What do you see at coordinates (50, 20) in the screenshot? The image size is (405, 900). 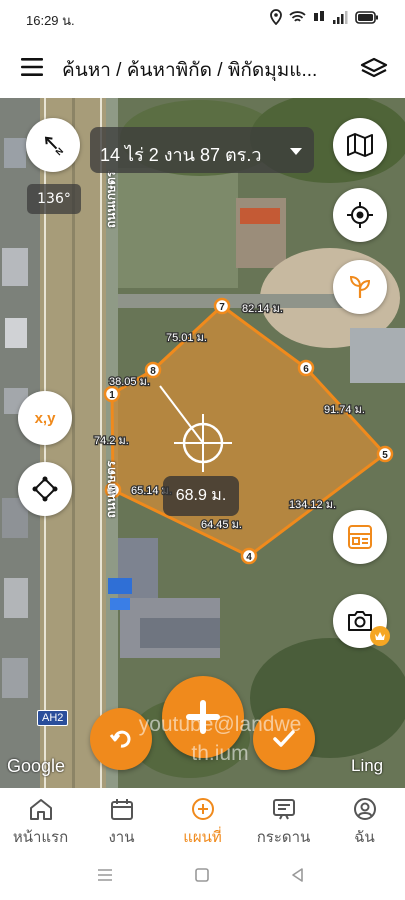 I see `status-time: 16:29 น.` at bounding box center [50, 20].